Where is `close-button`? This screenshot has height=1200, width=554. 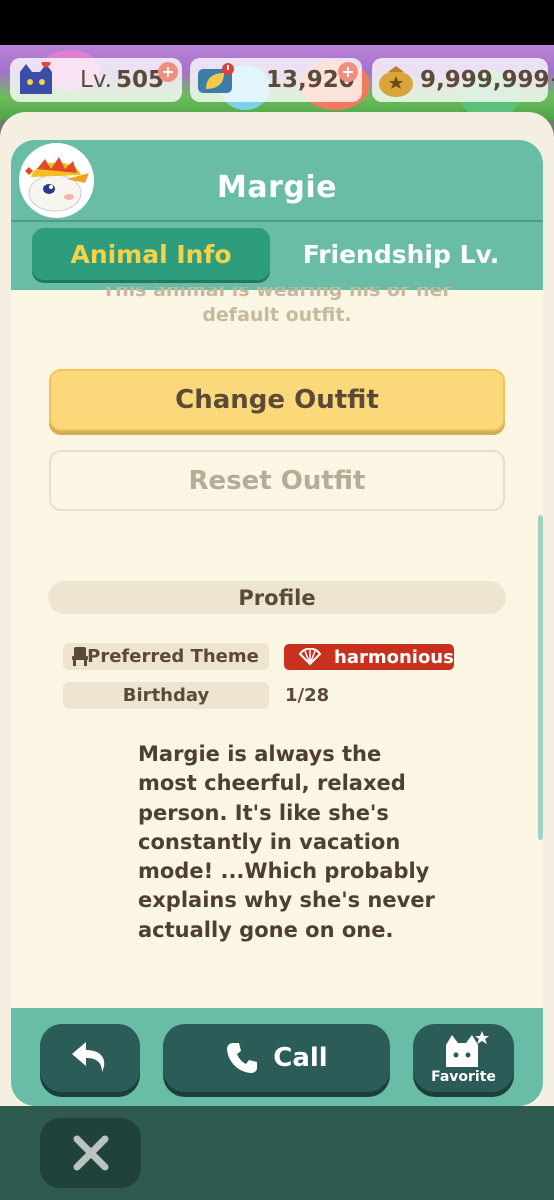
close-button is located at coordinates (90, 1153).